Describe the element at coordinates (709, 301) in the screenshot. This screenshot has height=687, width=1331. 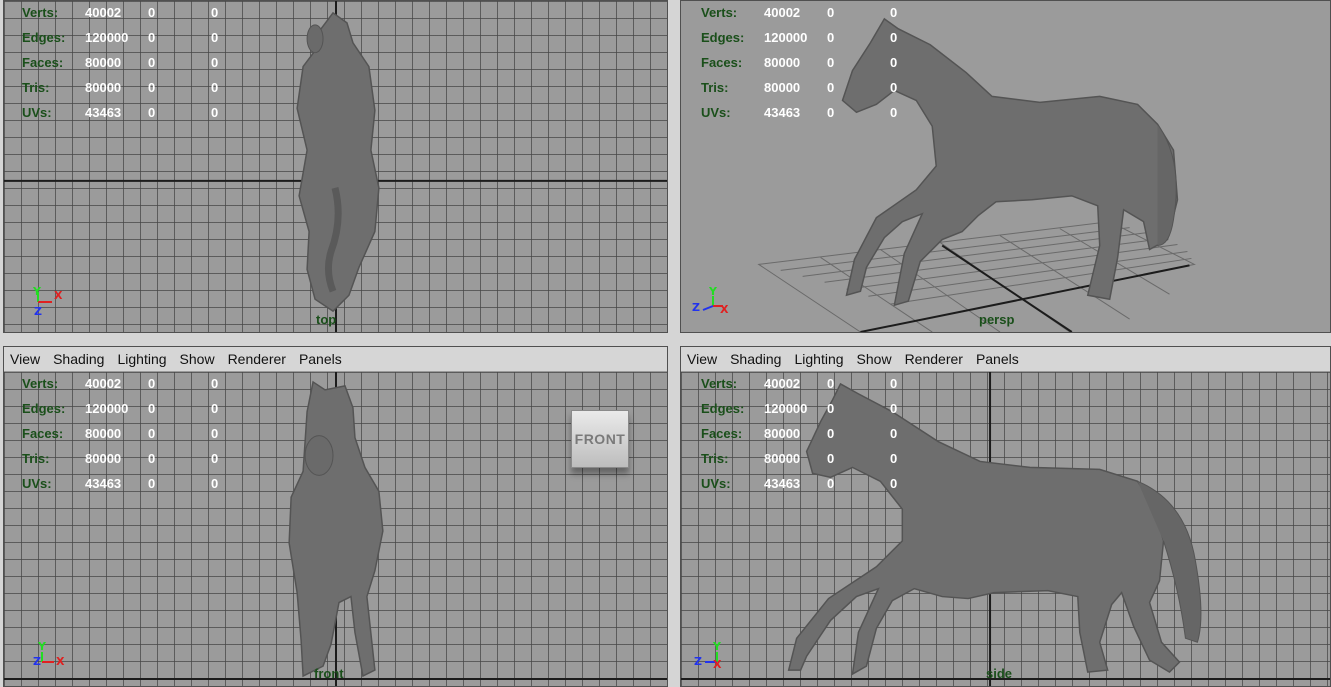
I see `axis-gizmo-persp-icon: Y X Z` at that location.